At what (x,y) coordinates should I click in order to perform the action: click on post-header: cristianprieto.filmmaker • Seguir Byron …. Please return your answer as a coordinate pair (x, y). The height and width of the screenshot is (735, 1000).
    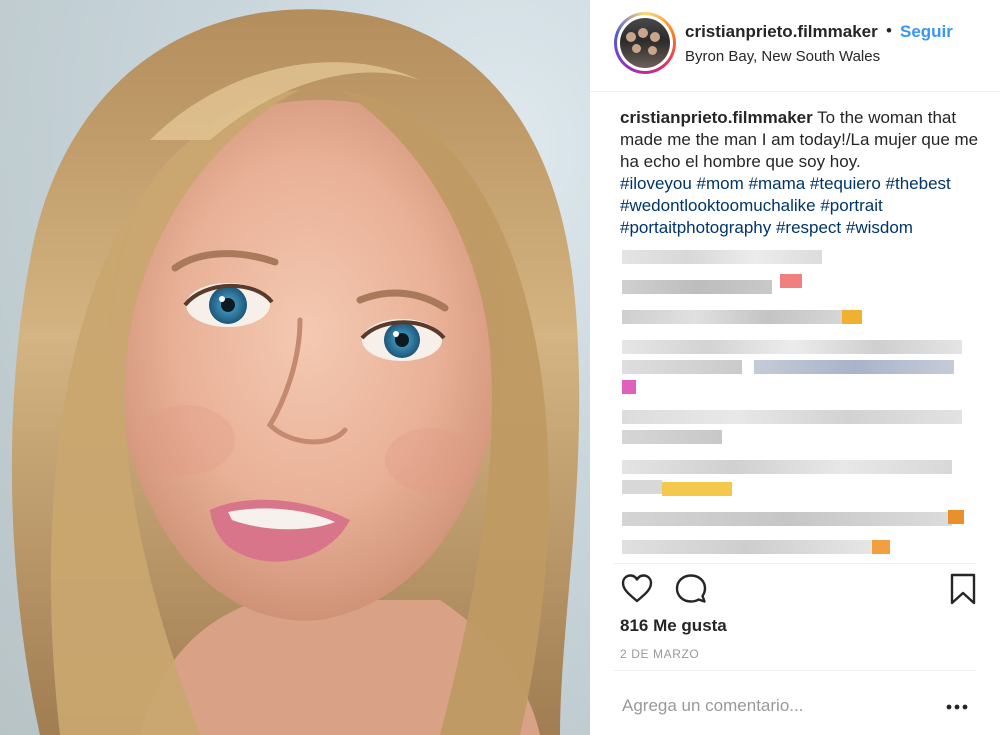
    Looking at the image, I should click on (795, 46).